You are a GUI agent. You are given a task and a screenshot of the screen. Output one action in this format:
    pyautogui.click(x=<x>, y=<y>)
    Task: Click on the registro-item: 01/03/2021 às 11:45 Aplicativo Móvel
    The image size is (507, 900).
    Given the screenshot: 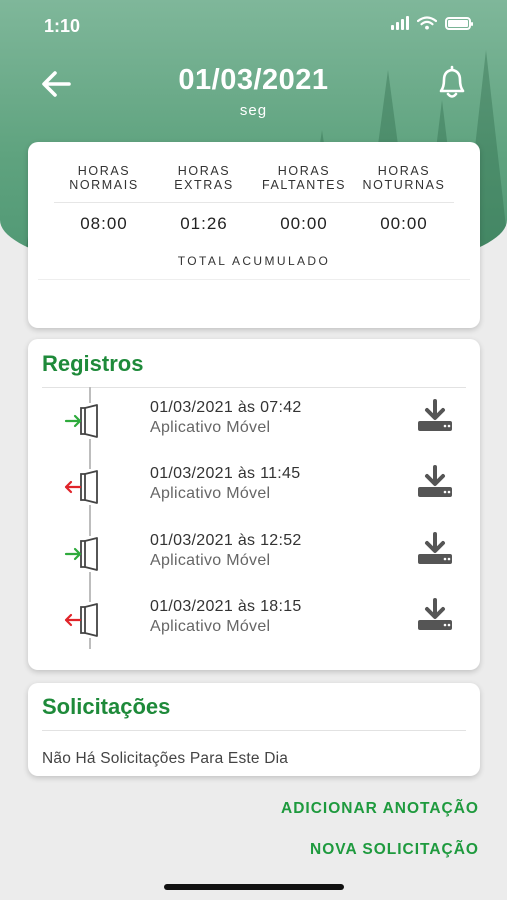 What is the action you would take?
    pyautogui.click(x=254, y=492)
    